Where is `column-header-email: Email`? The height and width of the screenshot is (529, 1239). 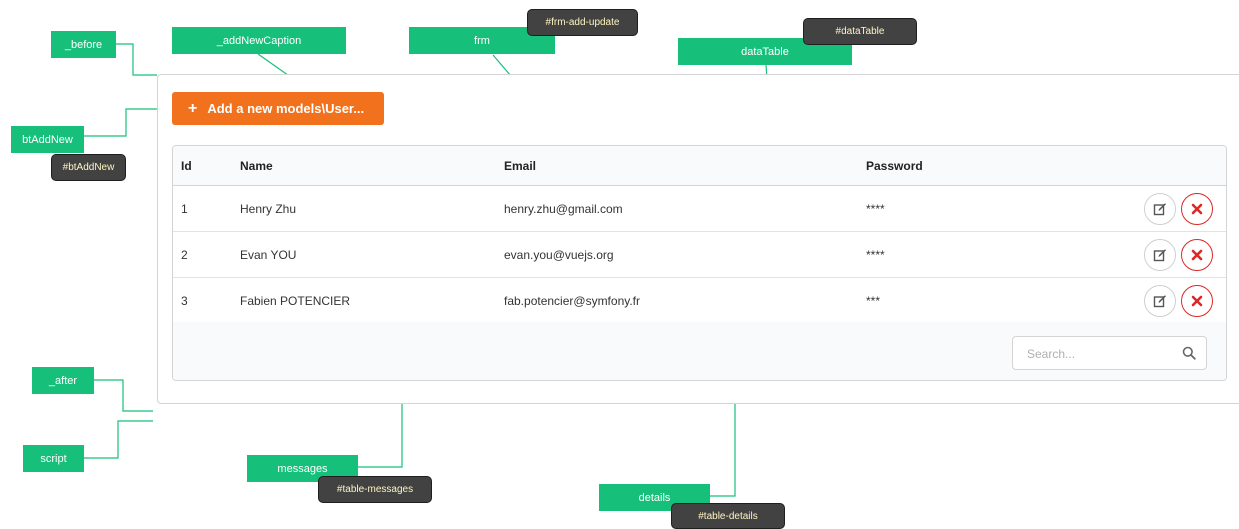
column-header-email: Email is located at coordinates (520, 166).